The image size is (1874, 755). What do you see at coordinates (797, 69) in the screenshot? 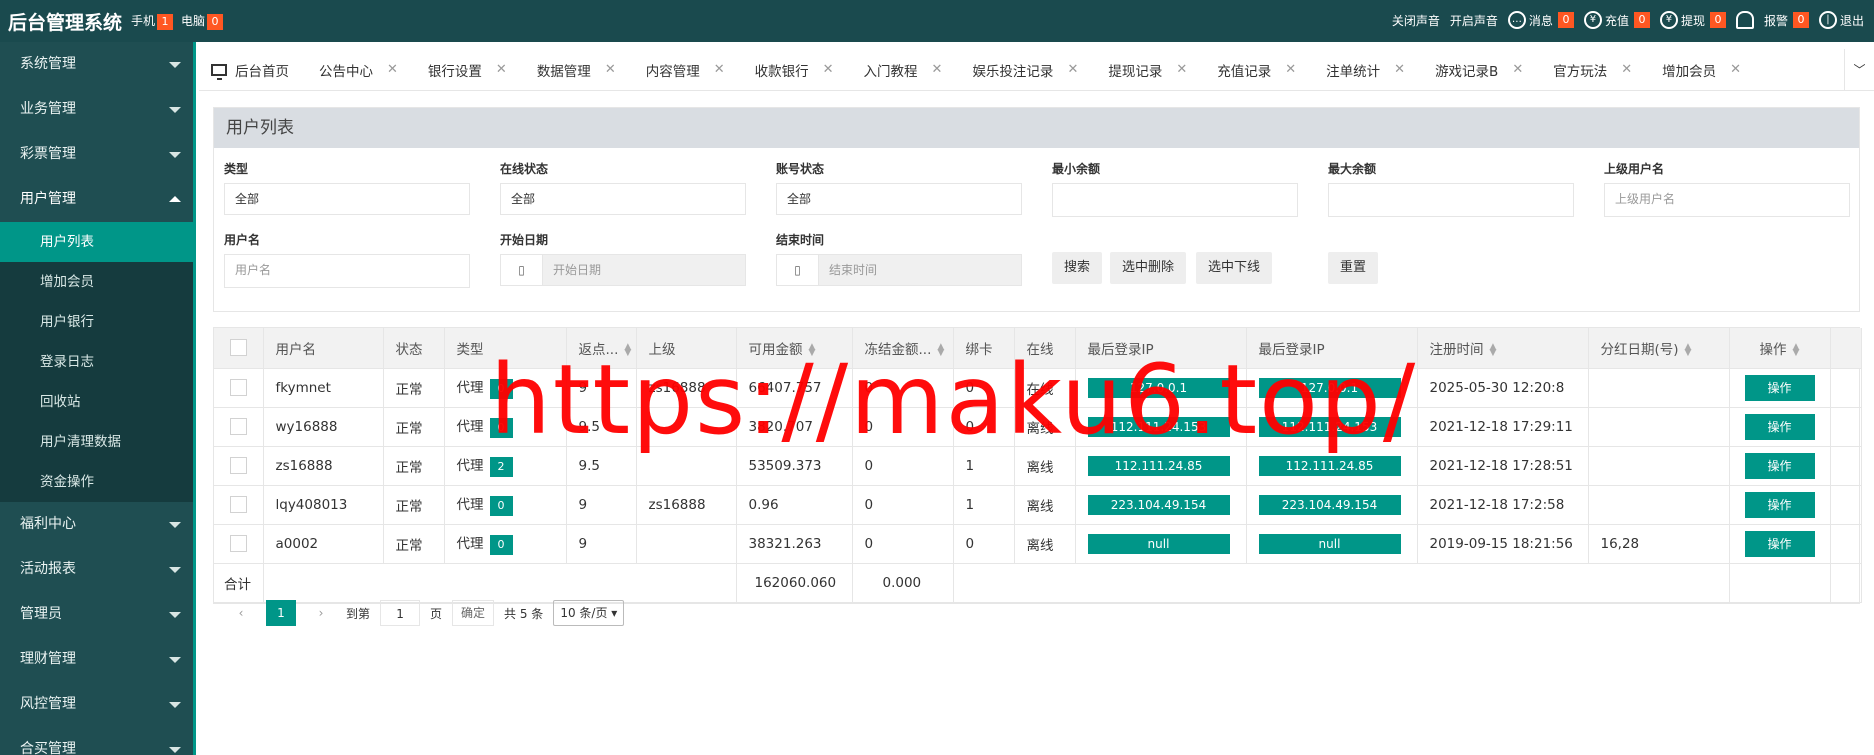
I see `tab-receive-bank: 收款银行 ✕` at bounding box center [797, 69].